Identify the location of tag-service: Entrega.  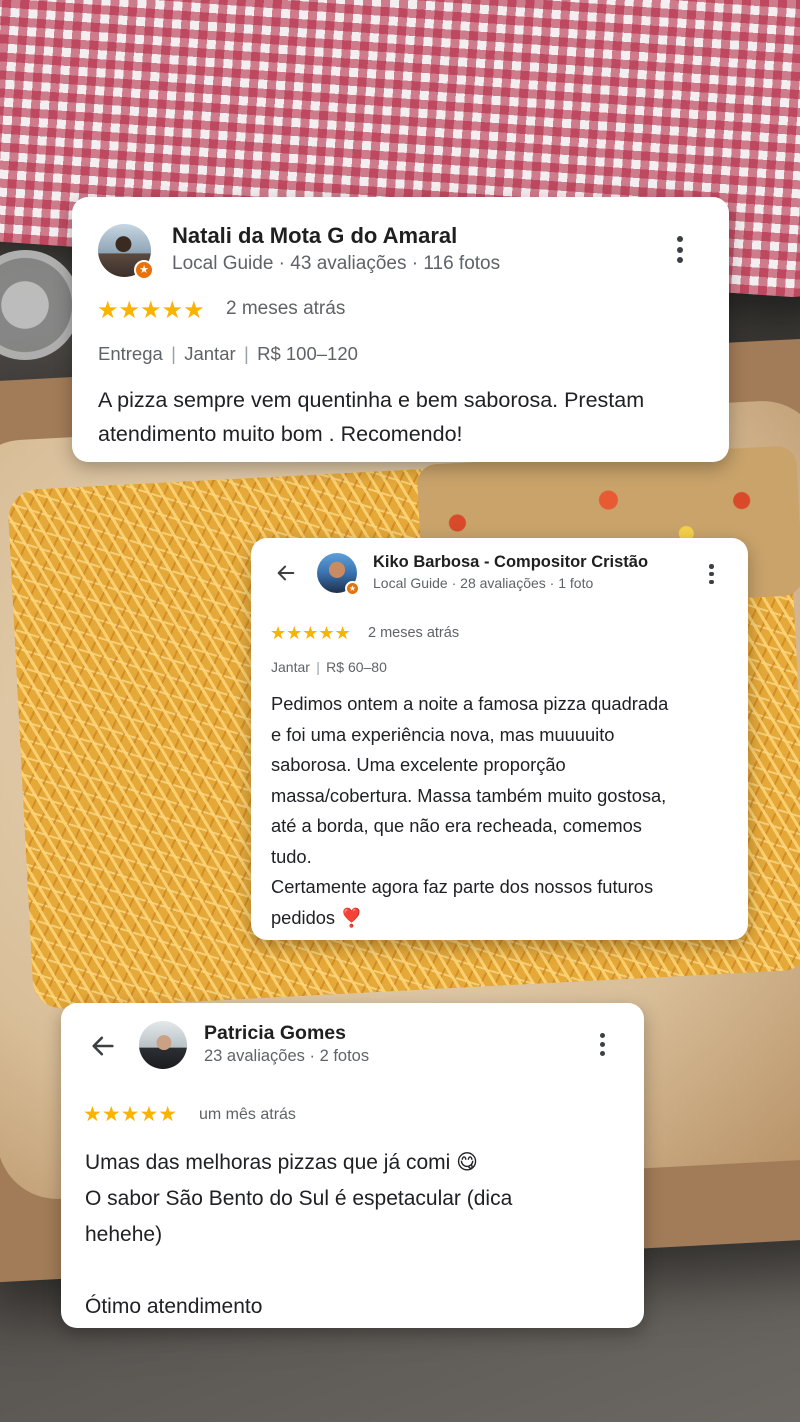
(130, 353).